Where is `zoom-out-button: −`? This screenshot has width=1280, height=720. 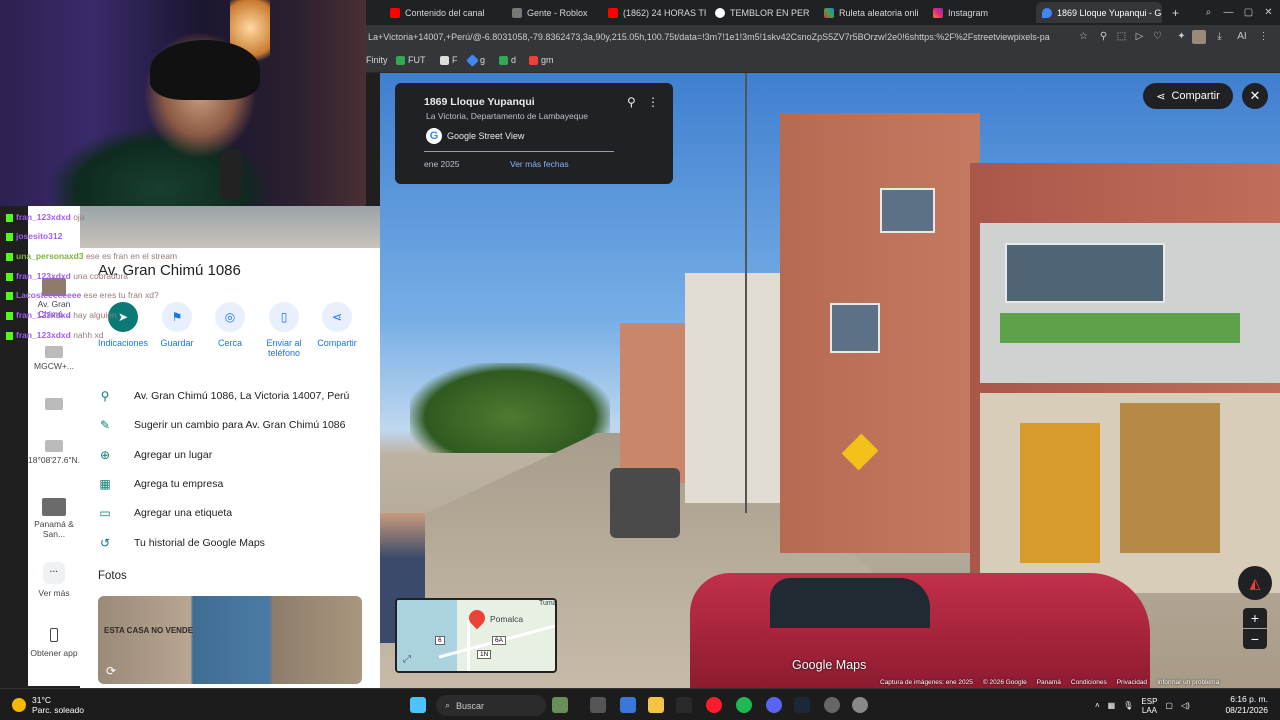
zoom-out-button: − is located at coordinates (1255, 639).